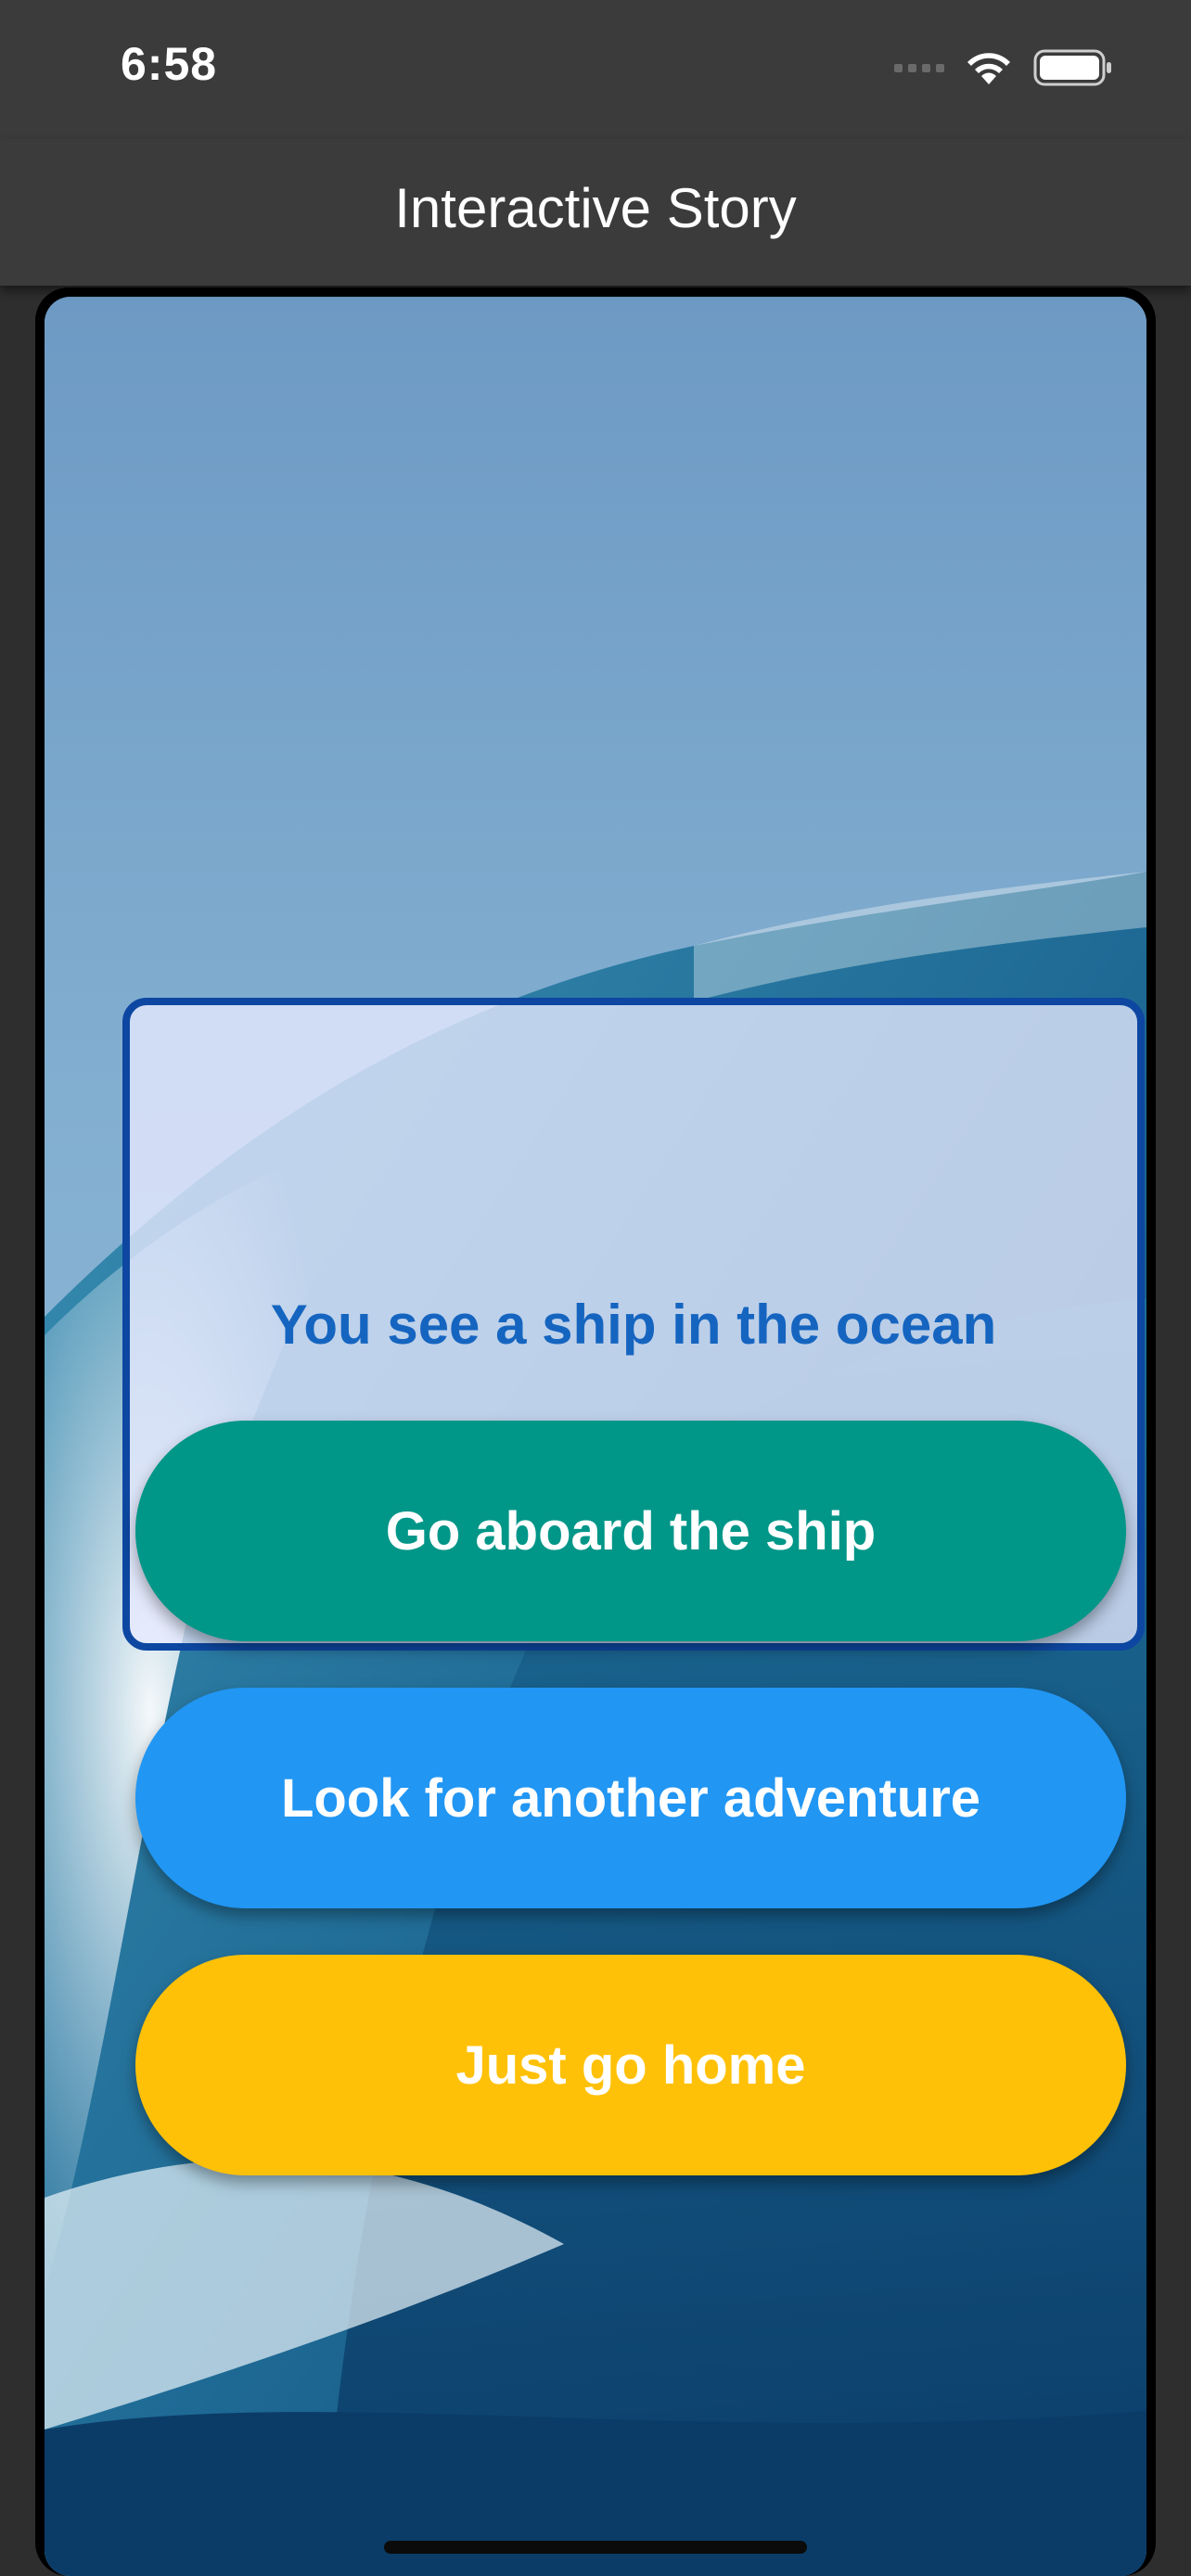 The image size is (1191, 2576). I want to click on app-bar: Interactive Story, so click(595, 212).